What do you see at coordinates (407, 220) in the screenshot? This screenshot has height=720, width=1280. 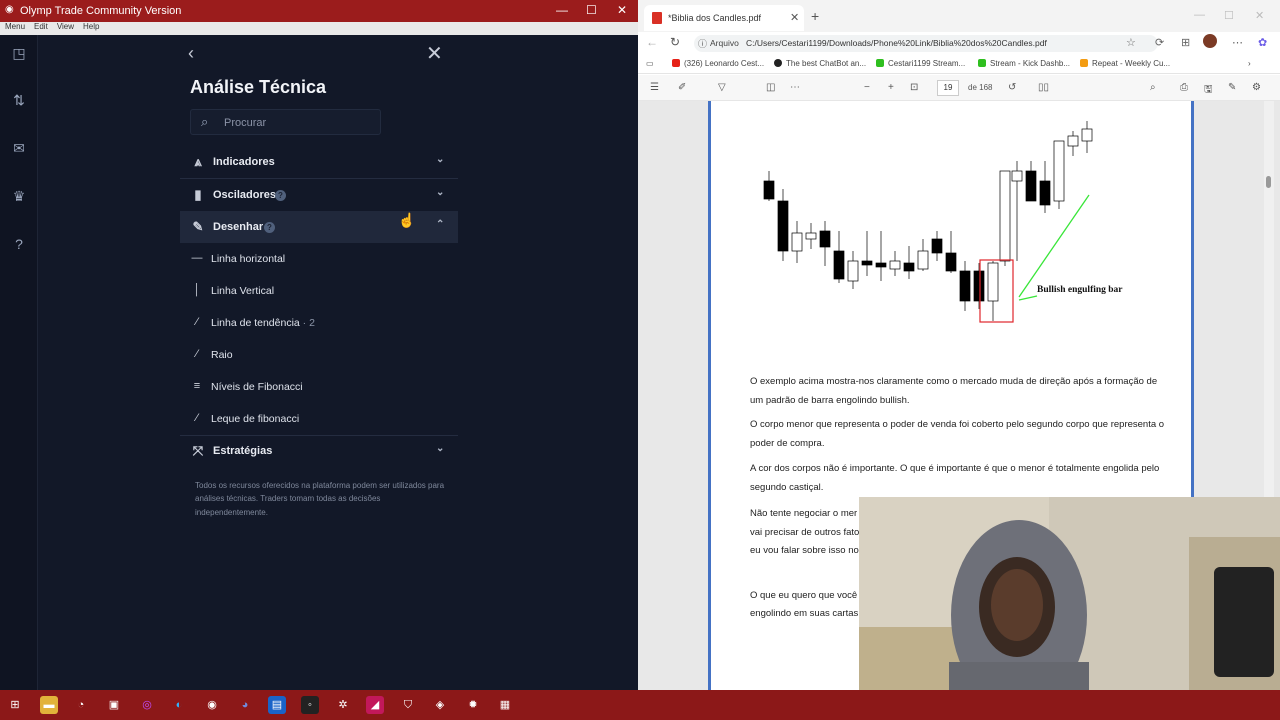 I see `mouse-cursor-icon: ☝` at bounding box center [407, 220].